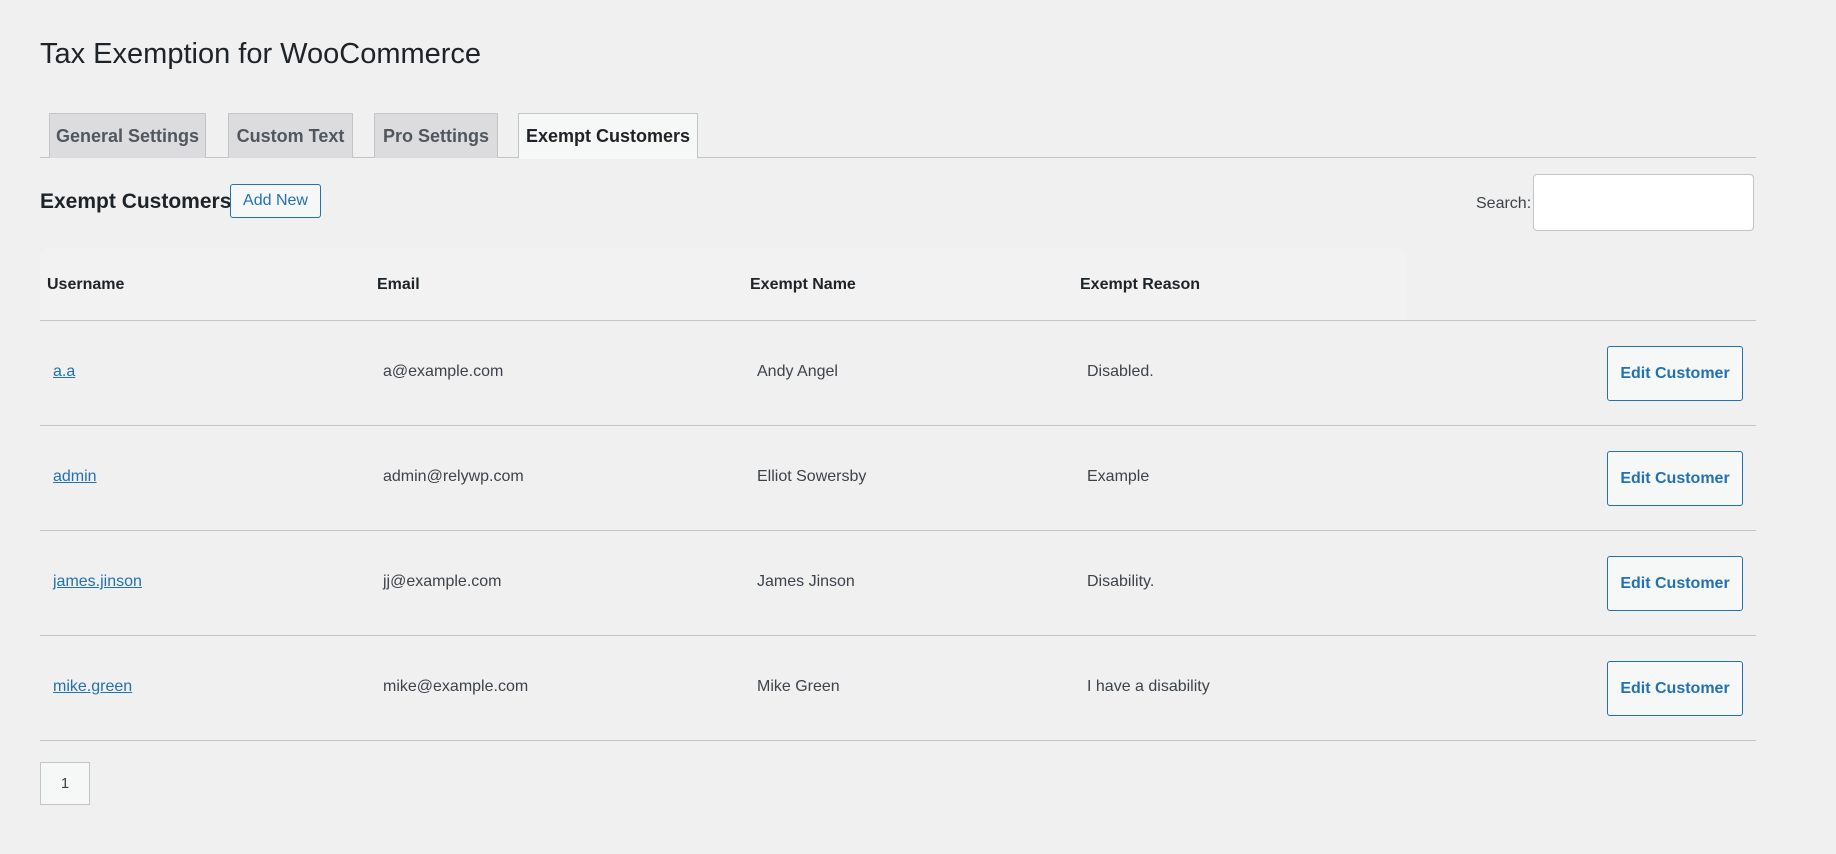 The image size is (1836, 854). I want to click on username-cell: mike.green, so click(92, 687).